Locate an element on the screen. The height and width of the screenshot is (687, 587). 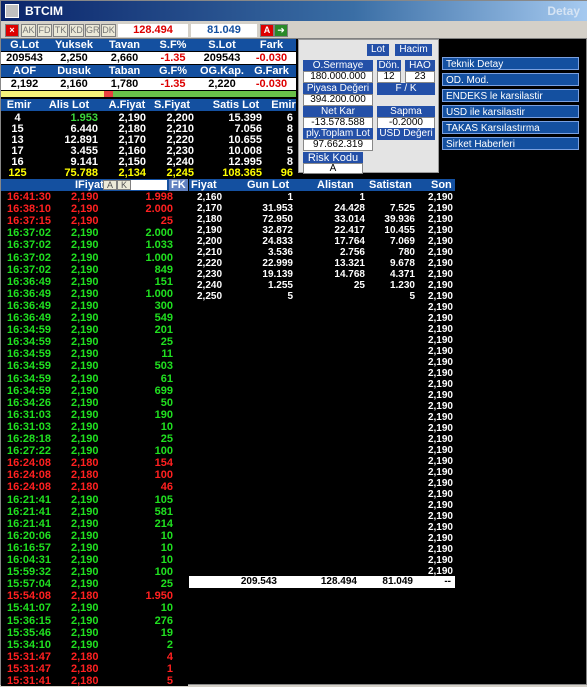
depth-header-0: Emir is located at coordinates (19, 105).